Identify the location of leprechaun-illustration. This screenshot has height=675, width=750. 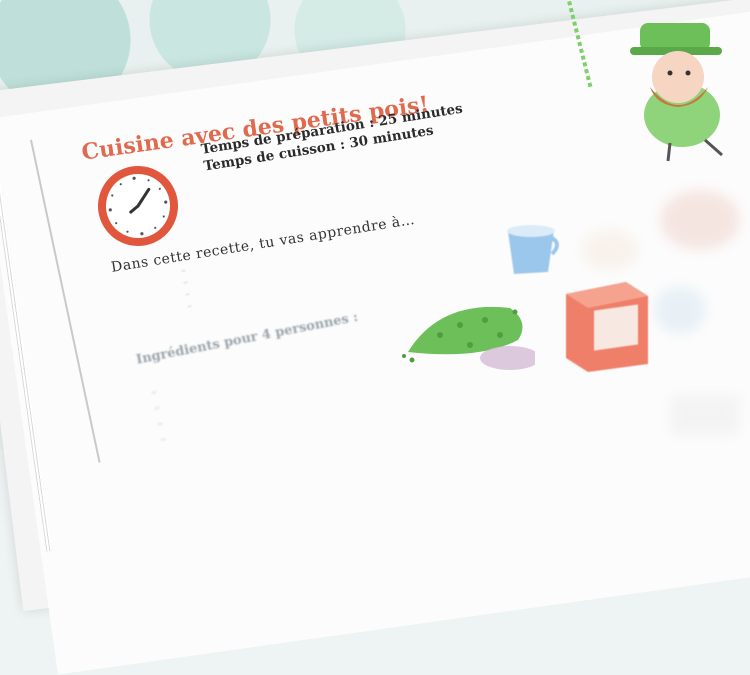
(676, 92).